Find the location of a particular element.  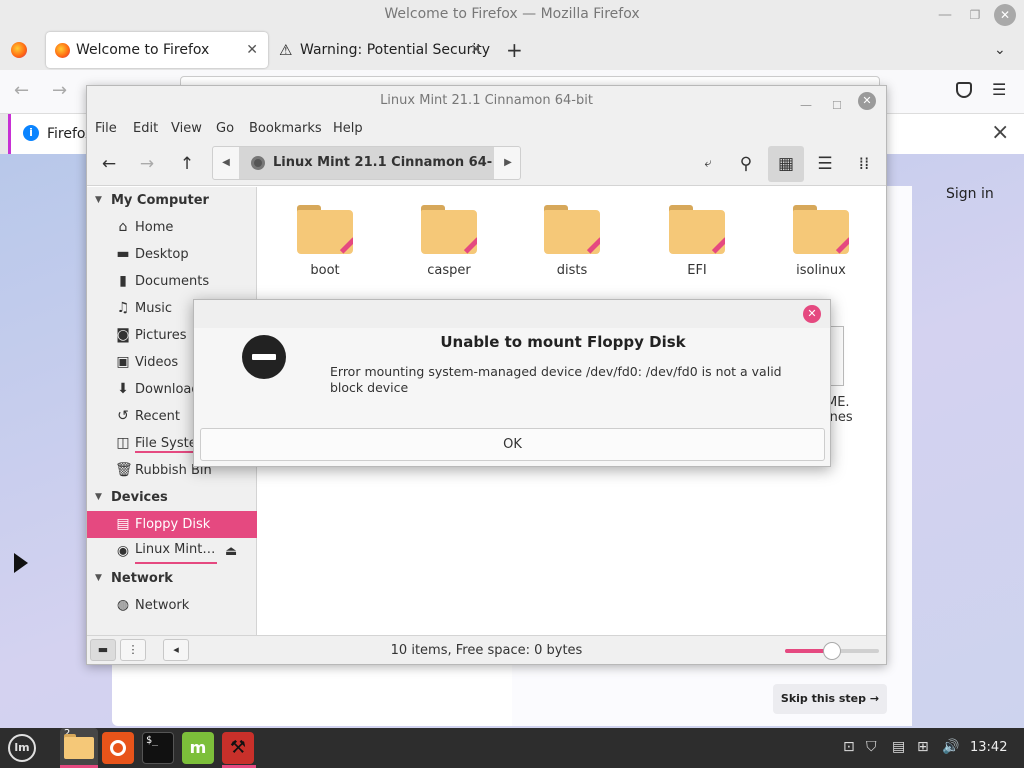

recent-icon: ↺ is located at coordinates (123, 416).